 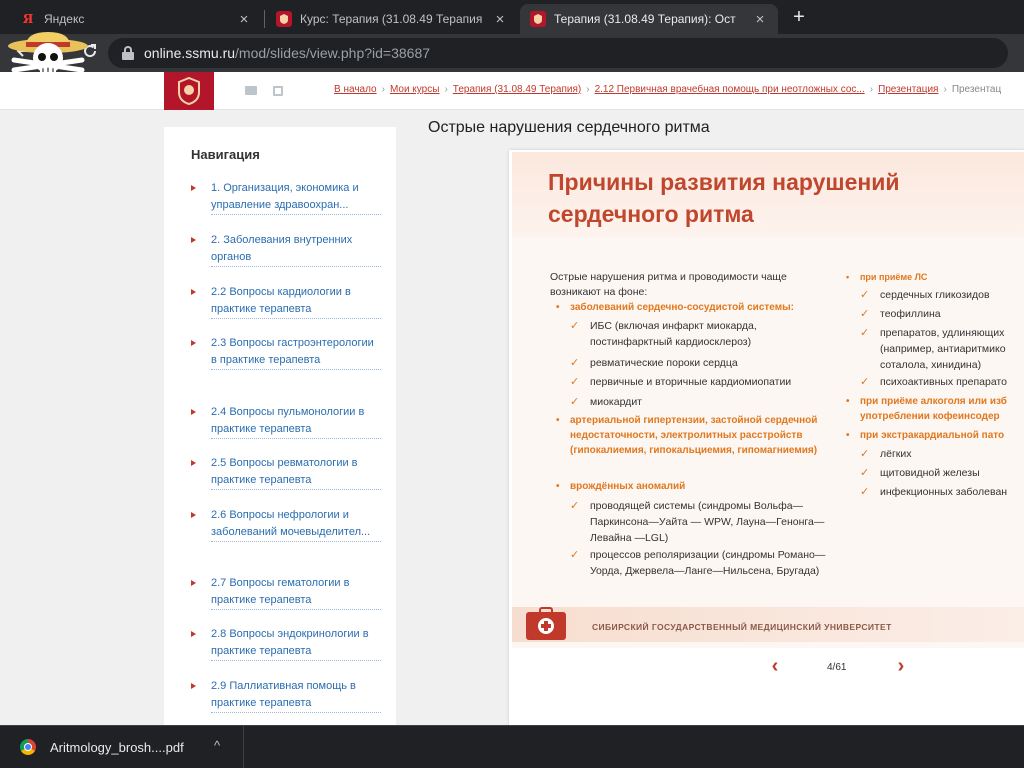 I want to click on university-logo, so click(x=189, y=91).